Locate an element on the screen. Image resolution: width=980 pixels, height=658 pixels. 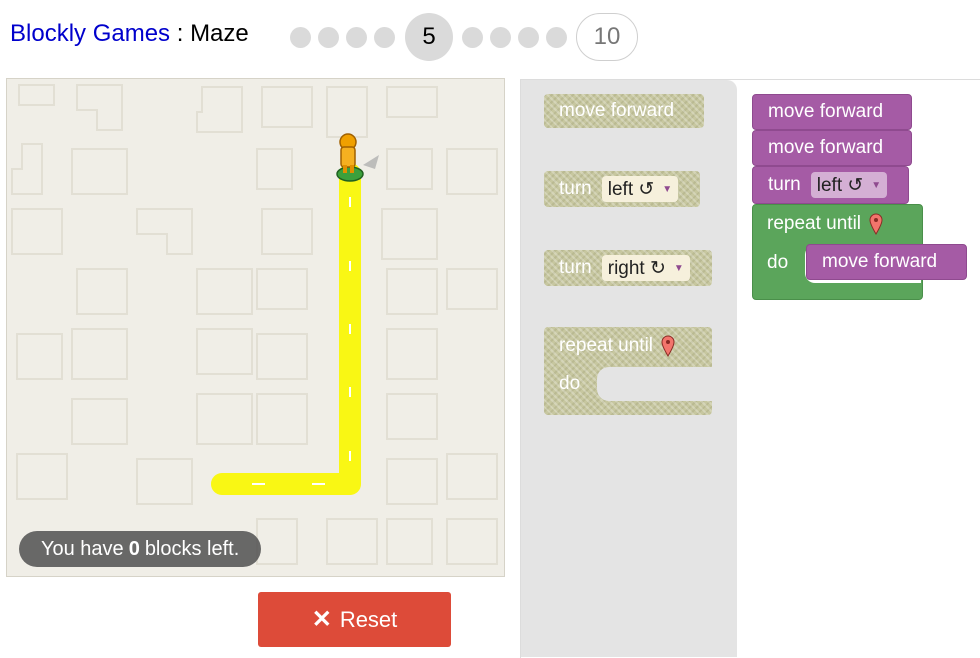
dropdown-value: right ↻ is located at coordinates (636, 268).